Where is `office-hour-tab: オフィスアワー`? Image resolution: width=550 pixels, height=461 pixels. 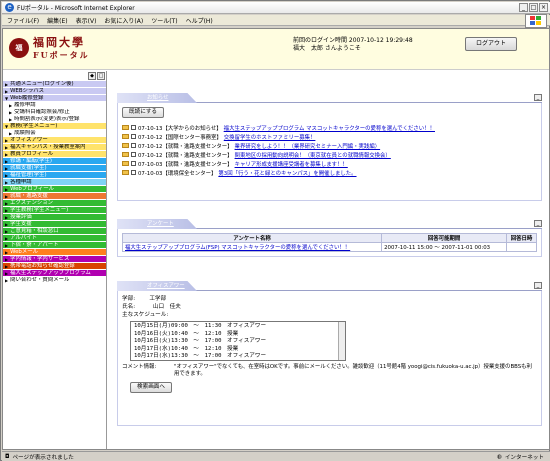
office-hour-tab: オフィスアワー is located at coordinates (157, 286).